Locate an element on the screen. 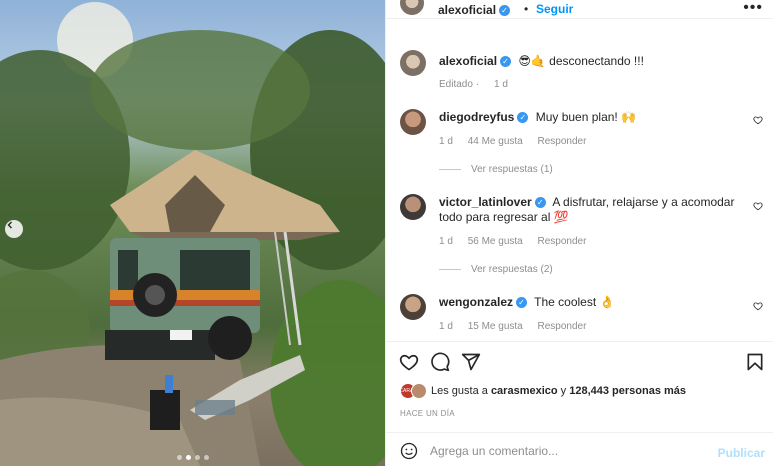 Image resolution: width=773 pixels, height=466 pixels. view-replies-button: Ver respuestas (1) is located at coordinates (496, 169).